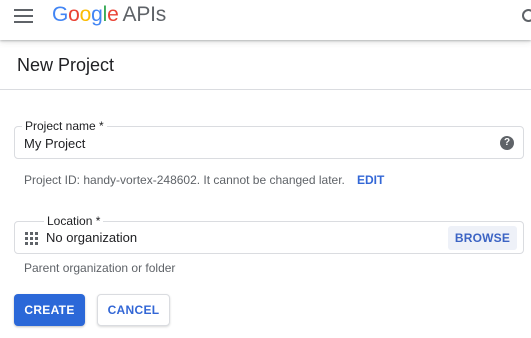 The width and height of the screenshot is (531, 338). Describe the element at coordinates (525, 16) in the screenshot. I see `search-icon` at that location.